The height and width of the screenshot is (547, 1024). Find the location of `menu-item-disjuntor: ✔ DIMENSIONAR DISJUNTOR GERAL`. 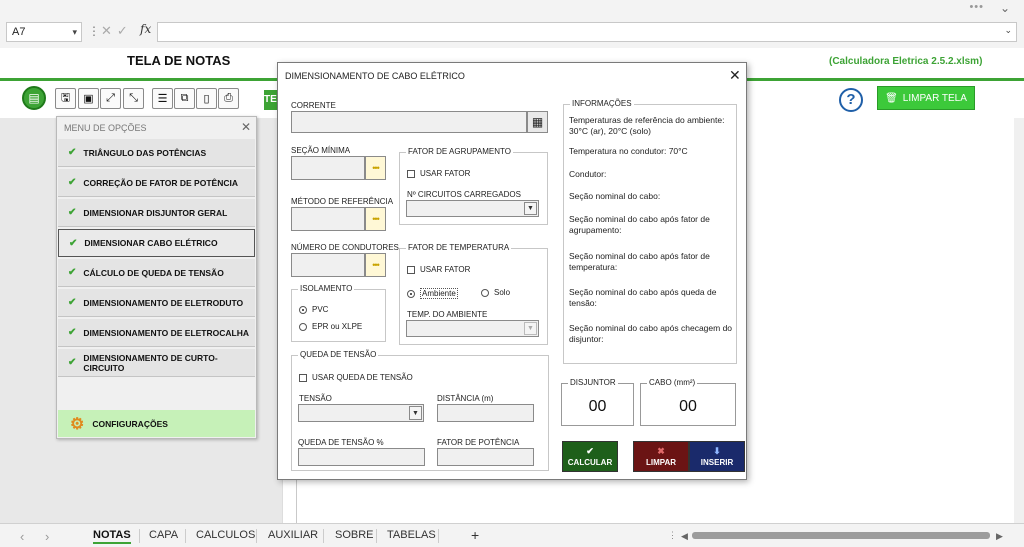

menu-item-disjuntor: ✔ DIMENSIONAR DISJUNTOR GERAL is located at coordinates (156, 213).